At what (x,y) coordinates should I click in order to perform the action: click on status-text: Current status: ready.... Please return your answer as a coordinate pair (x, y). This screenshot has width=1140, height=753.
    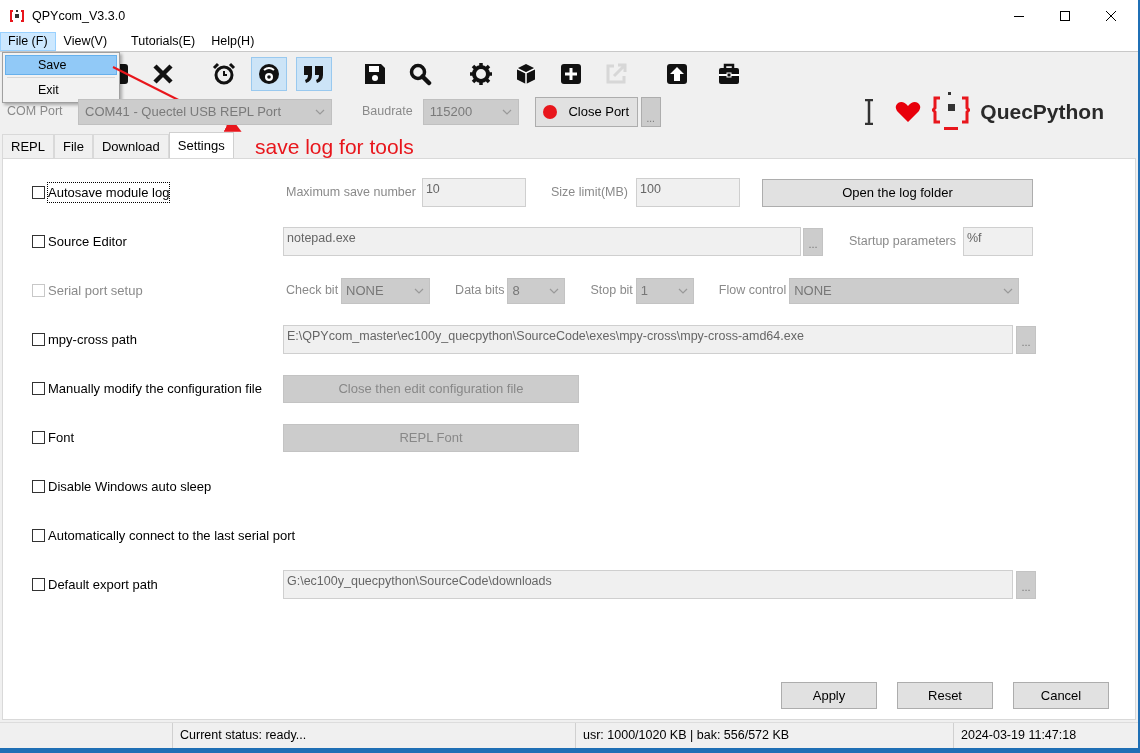
    Looking at the image, I should click on (243, 736).